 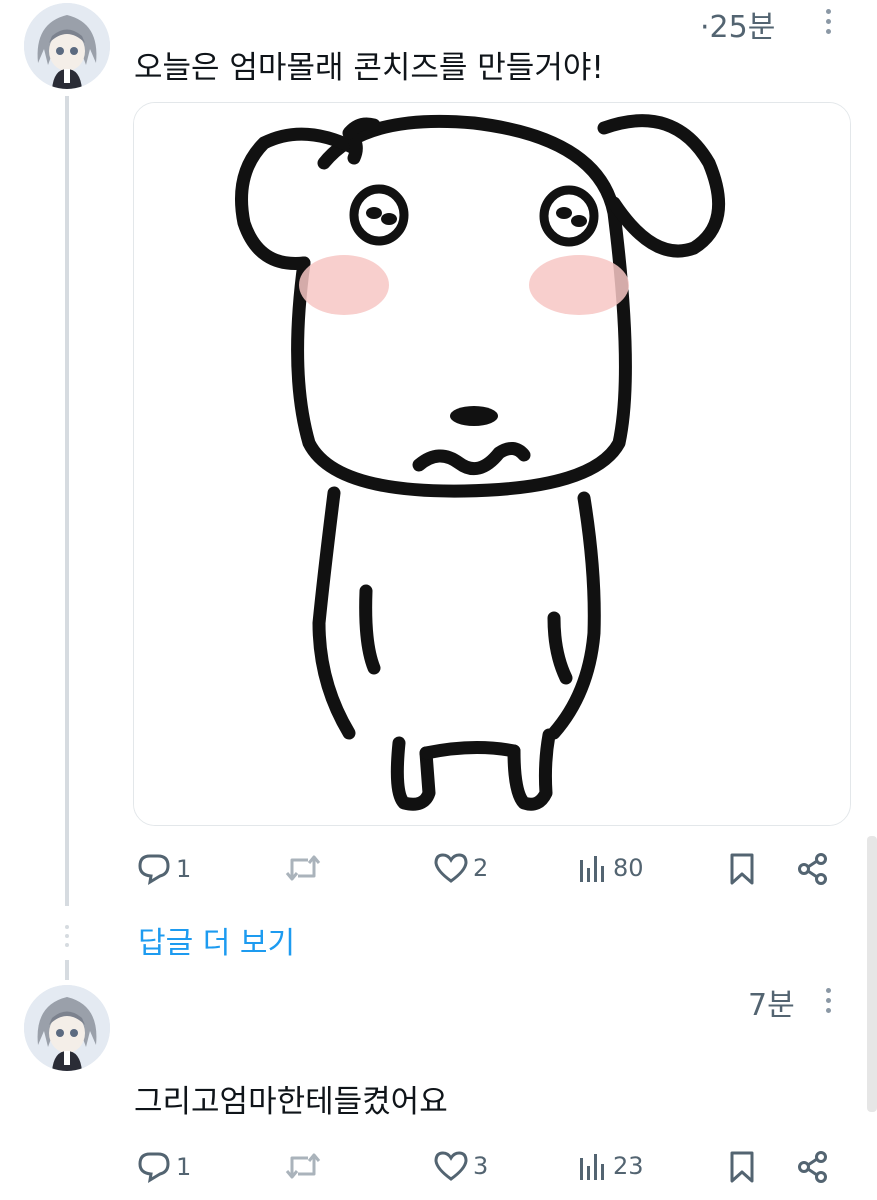 What do you see at coordinates (369, 68) in the screenshot?
I see `post-text: 오늘은 엄마몰래 콘치즈를 만들거야!` at bounding box center [369, 68].